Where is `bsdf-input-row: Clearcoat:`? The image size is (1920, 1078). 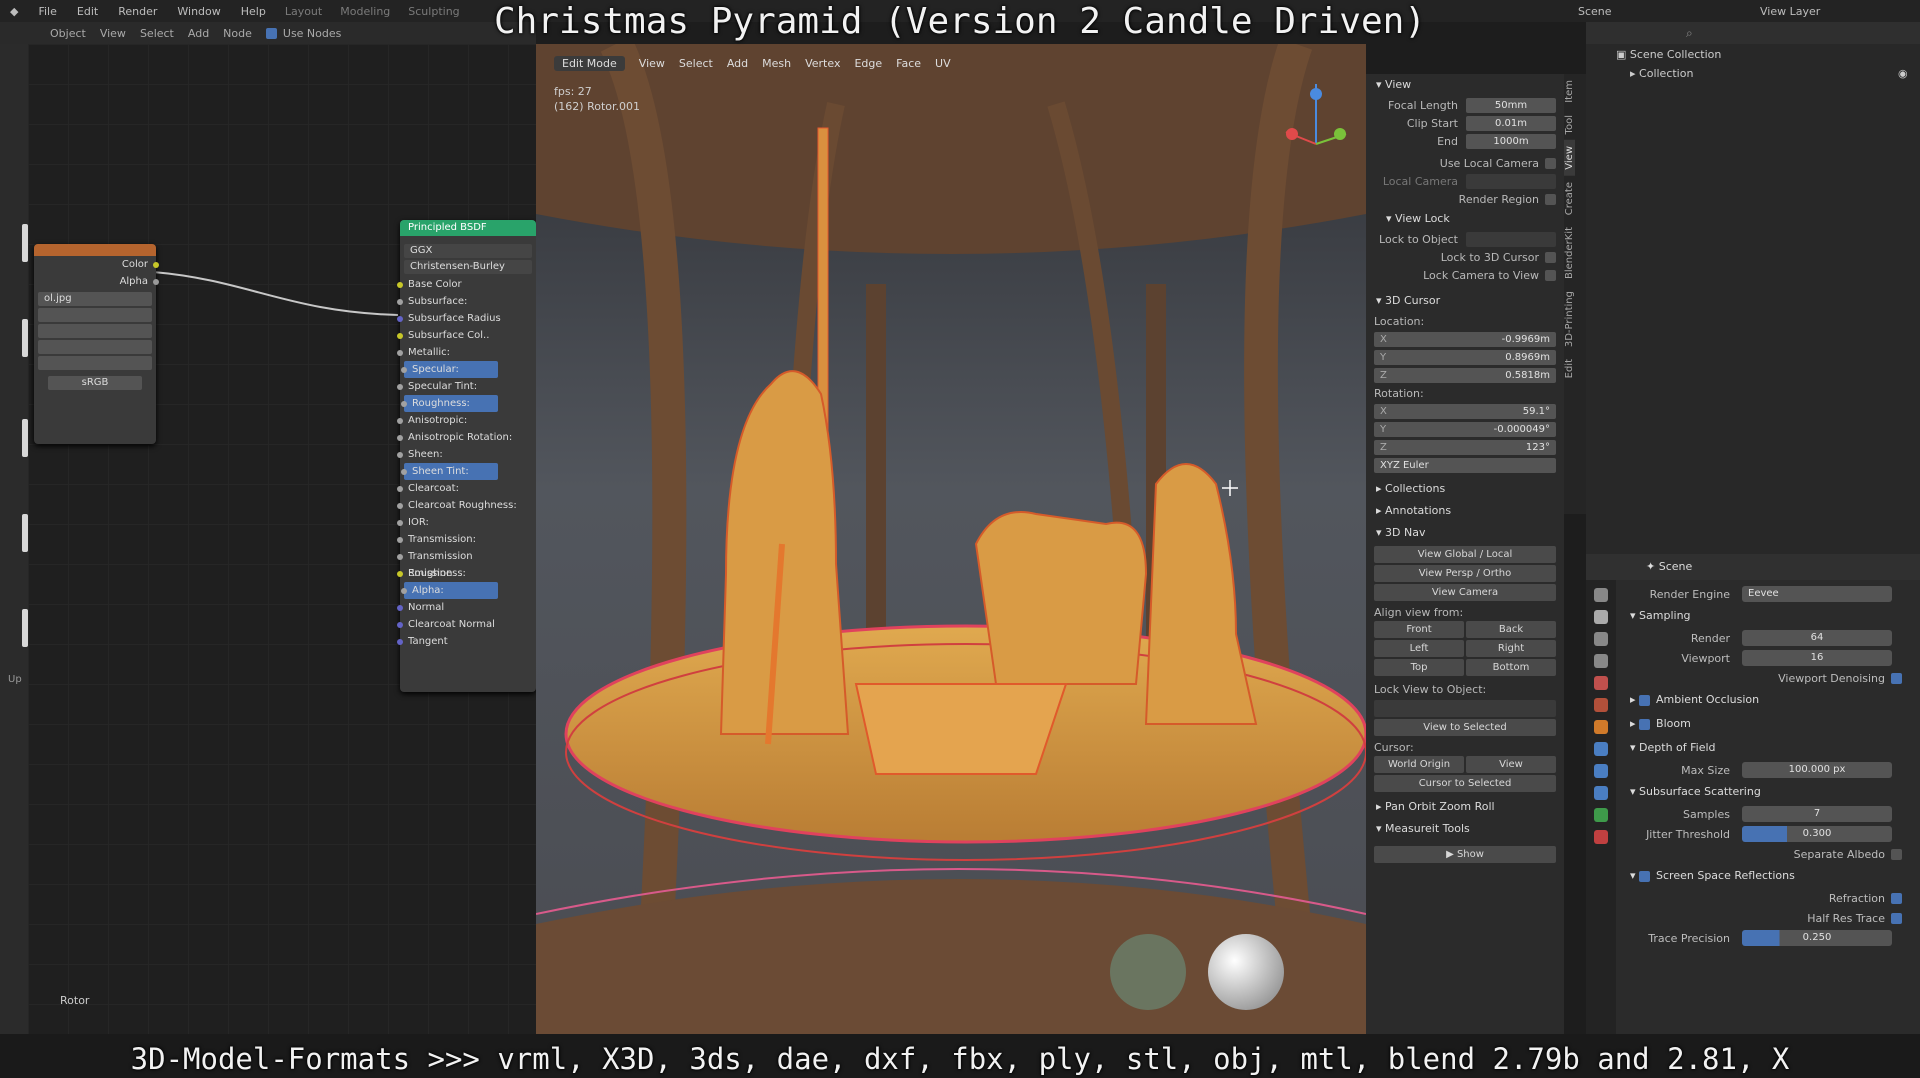 bsdf-input-row: Clearcoat: is located at coordinates (466, 488).